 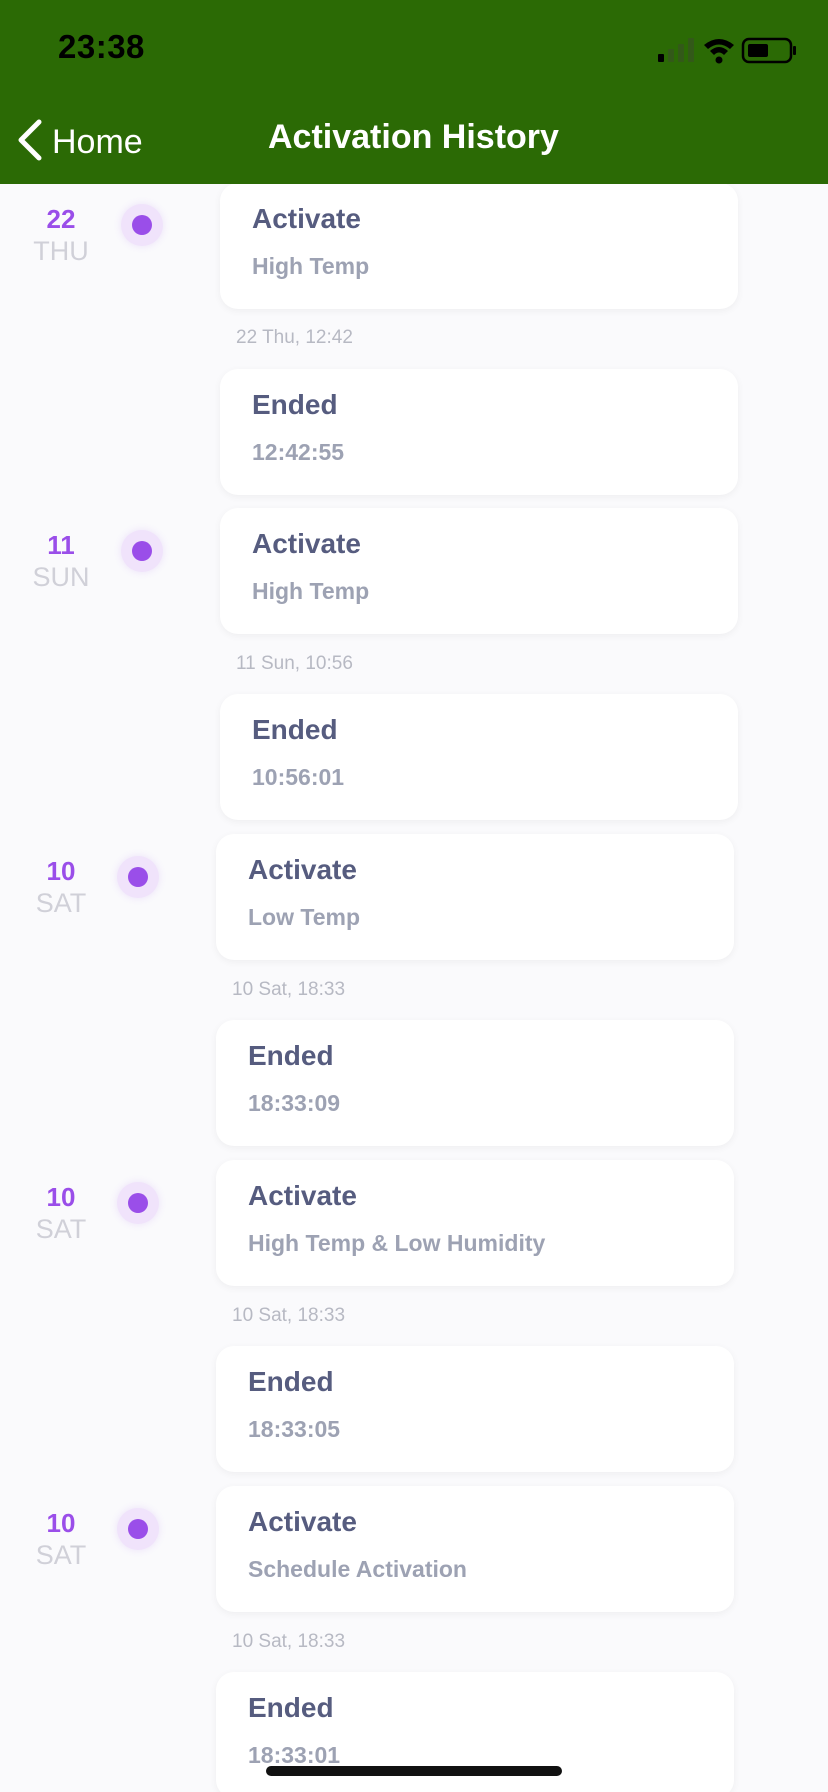 I want to click on date-number: 11, so click(x=61, y=545).